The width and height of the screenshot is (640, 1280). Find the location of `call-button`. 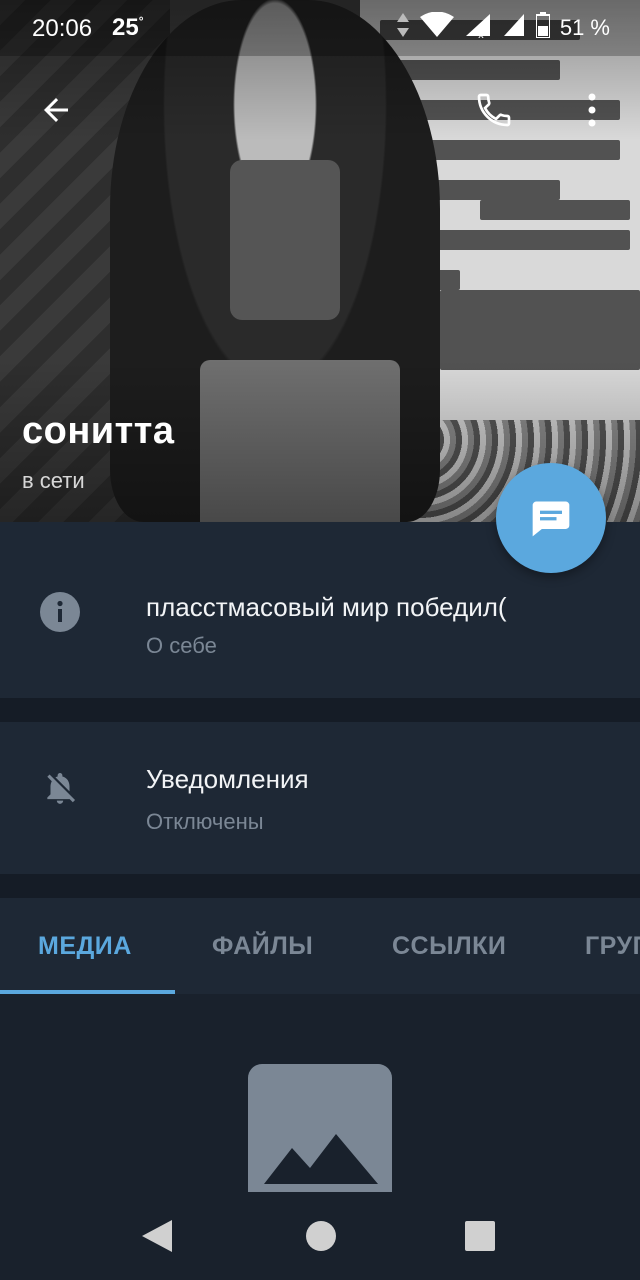

call-button is located at coordinates (494, 110).